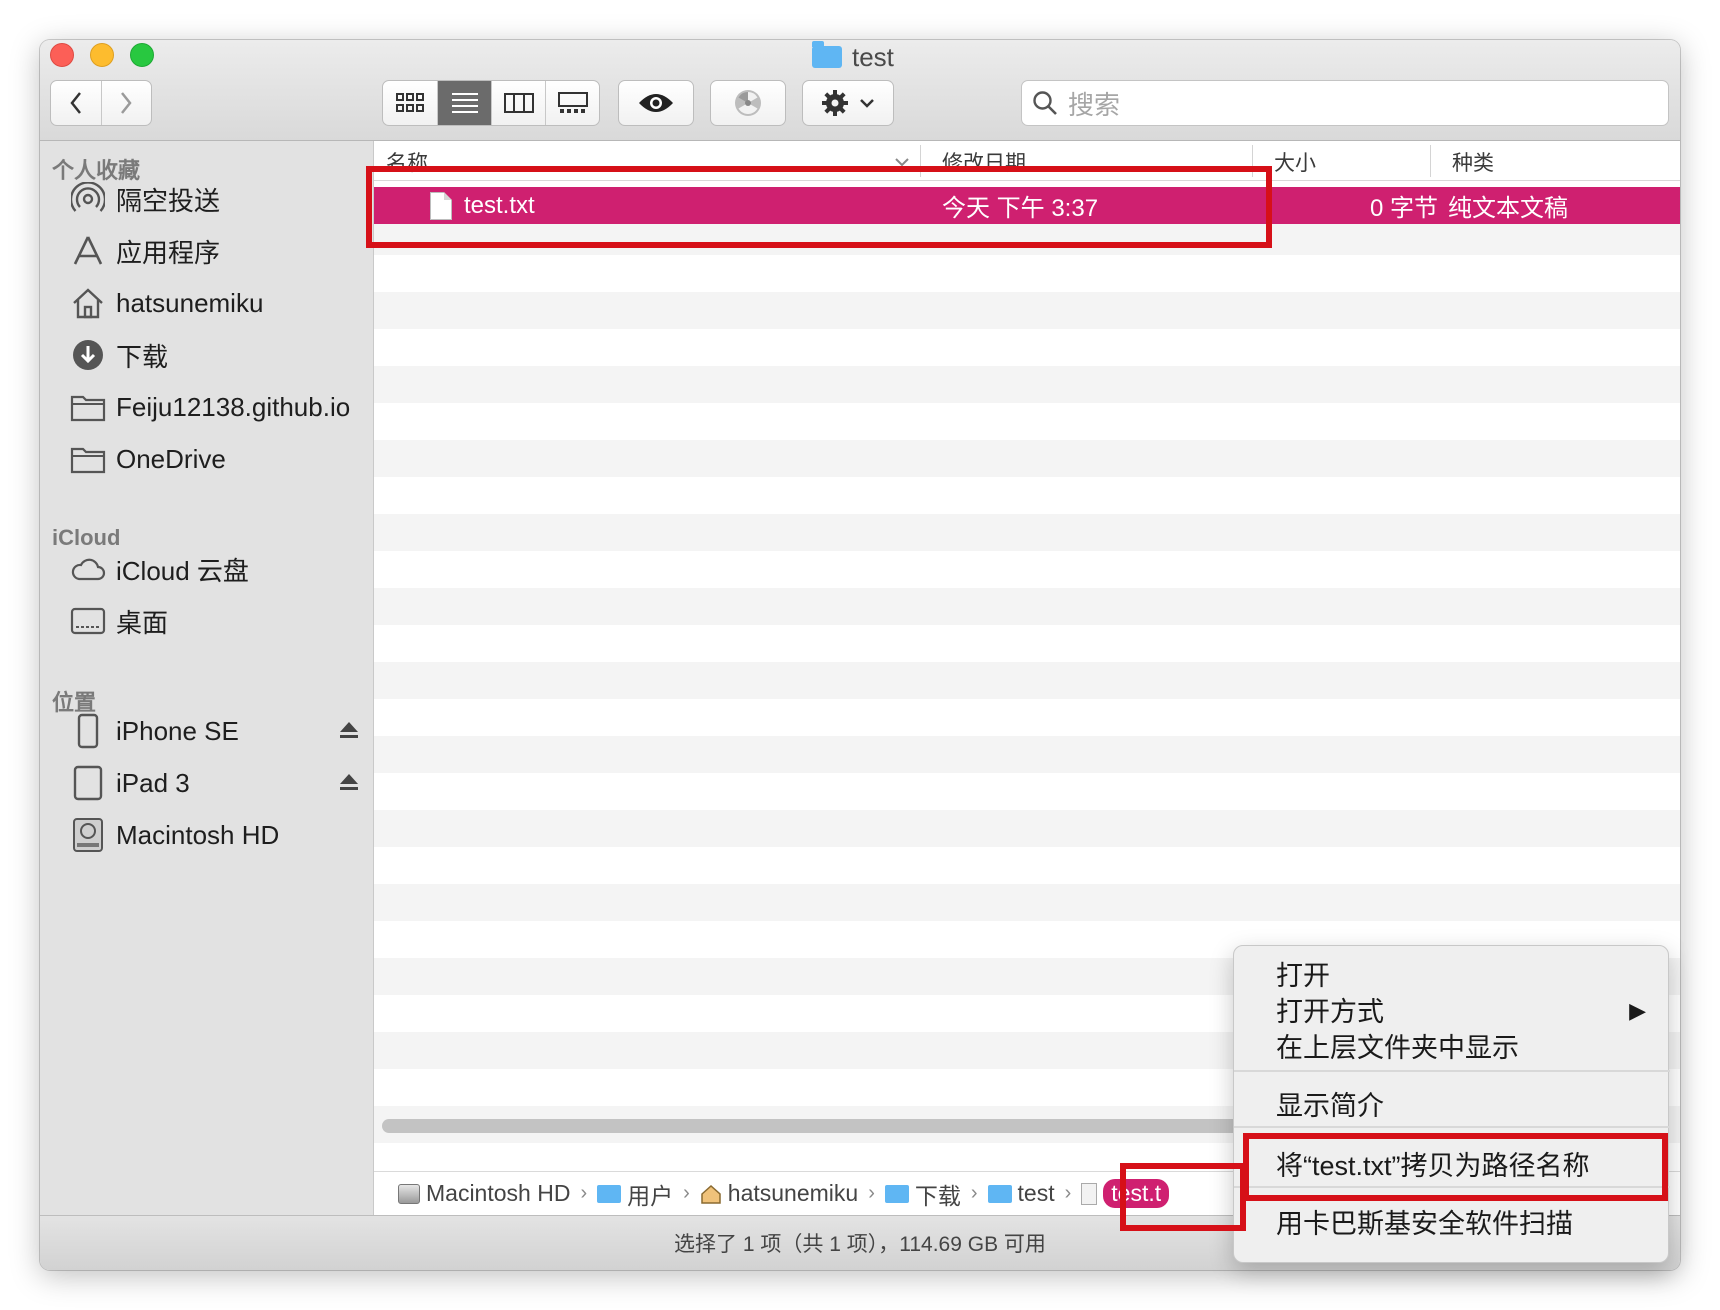 The width and height of the screenshot is (1720, 1310). Describe the element at coordinates (1303, 973) in the screenshot. I see `menu-item-open: 打开` at that location.